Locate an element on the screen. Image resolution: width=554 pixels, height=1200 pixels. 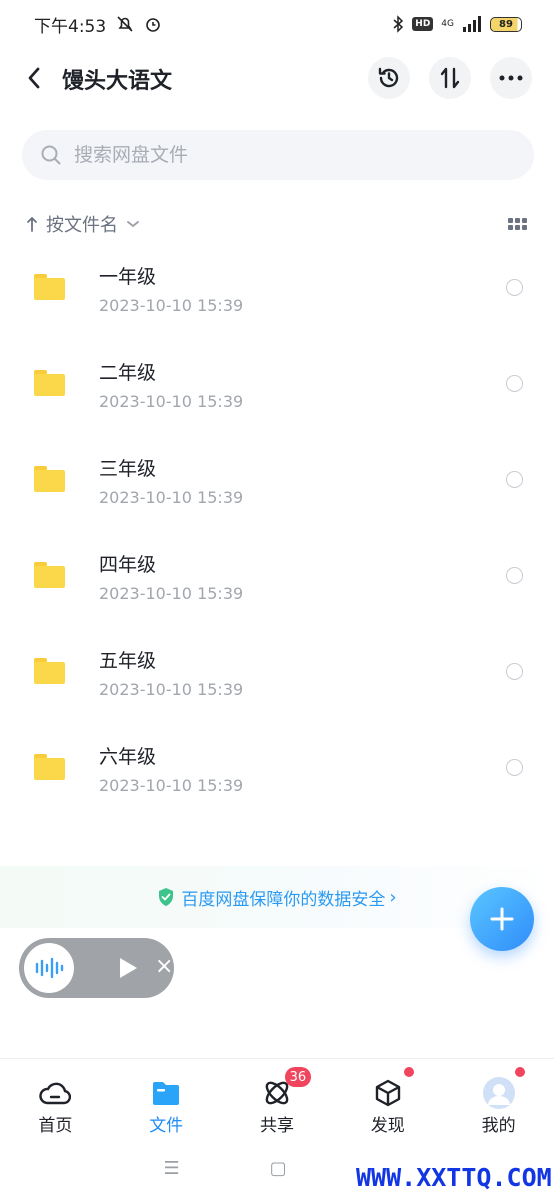
file-name: 六年级 is located at coordinates (128, 757).